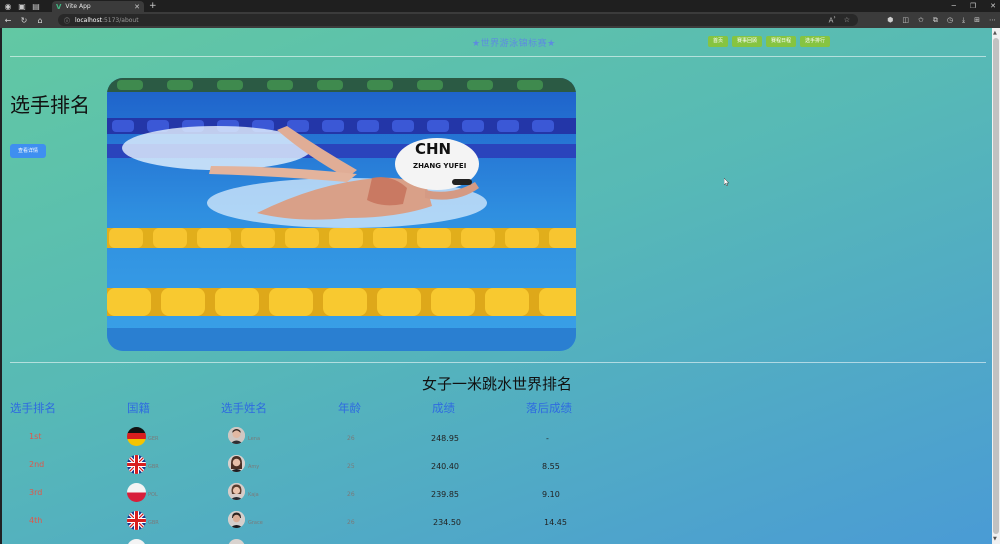 Image resolution: width=1000 pixels, height=544 pixels. What do you see at coordinates (847, 20) in the screenshot?
I see `favorite-star-icon: ☆` at bounding box center [847, 20].